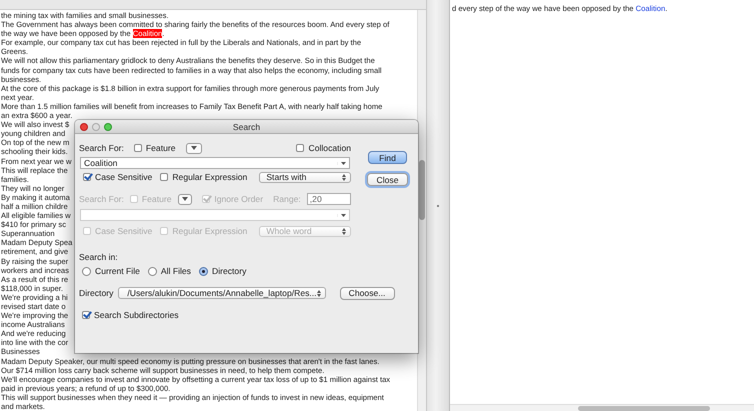 This screenshot has height=411, width=754. I want to click on field-label: Range:, so click(287, 199).